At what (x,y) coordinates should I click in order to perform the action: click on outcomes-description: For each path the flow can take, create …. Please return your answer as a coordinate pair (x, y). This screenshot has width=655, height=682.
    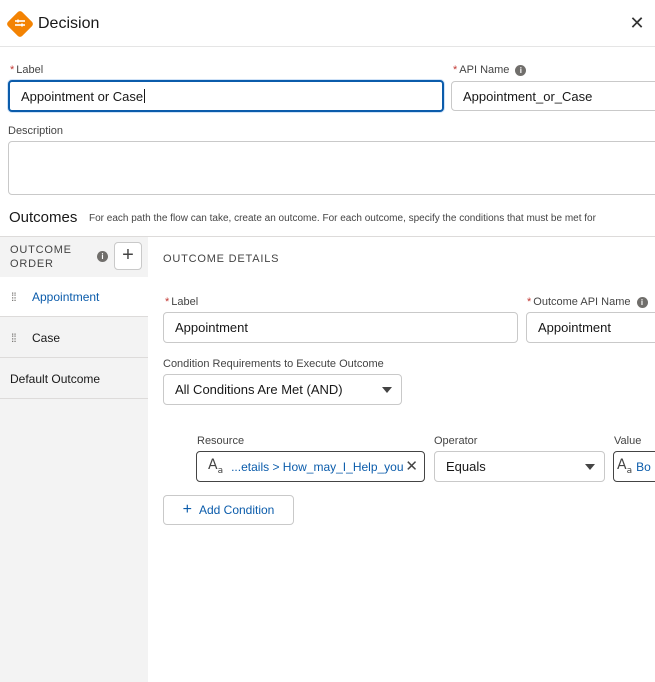
    Looking at the image, I should click on (342, 218).